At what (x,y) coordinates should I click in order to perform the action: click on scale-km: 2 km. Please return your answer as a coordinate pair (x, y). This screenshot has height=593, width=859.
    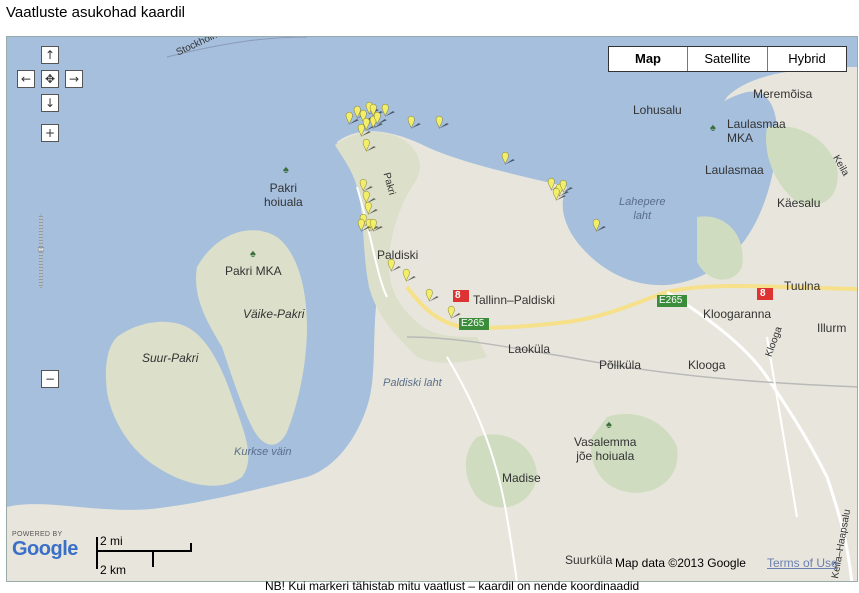
    Looking at the image, I should click on (113, 570).